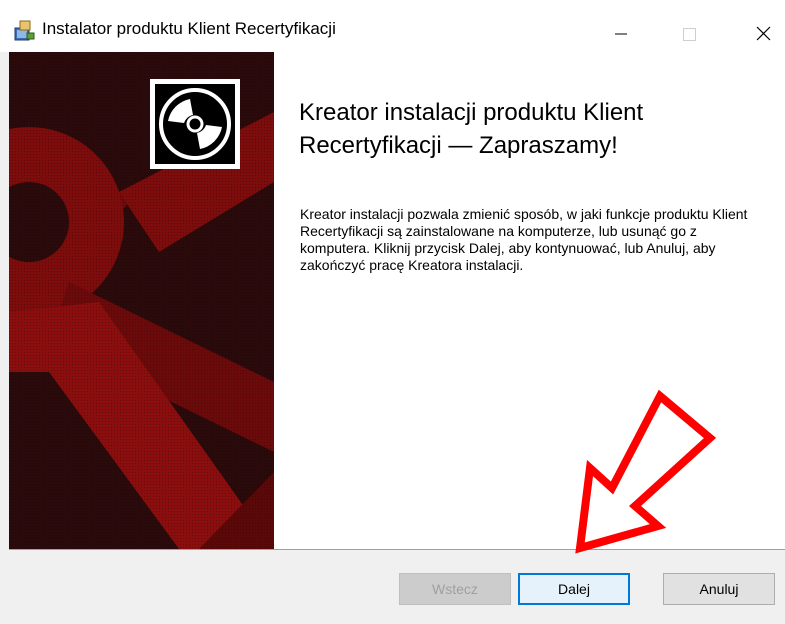  Describe the element at coordinates (621, 29) in the screenshot. I see `minimize-icon` at that location.